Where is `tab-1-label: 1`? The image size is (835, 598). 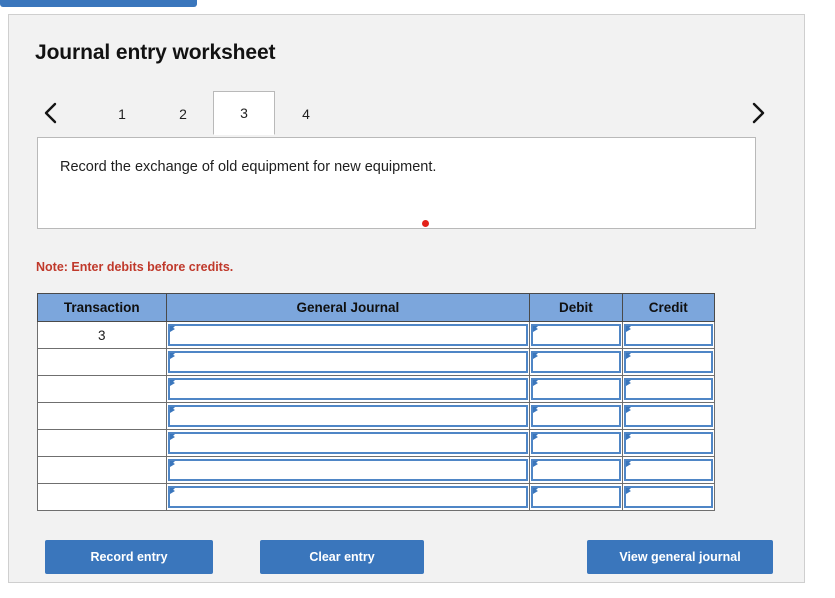
tab-1-label: 1 is located at coordinates (122, 113).